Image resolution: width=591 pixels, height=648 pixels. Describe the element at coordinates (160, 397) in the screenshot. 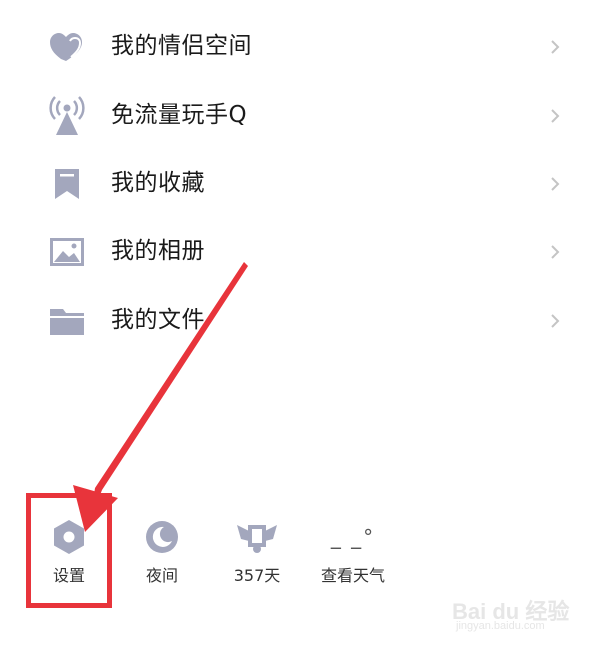

I see `annotation-arrow` at that location.